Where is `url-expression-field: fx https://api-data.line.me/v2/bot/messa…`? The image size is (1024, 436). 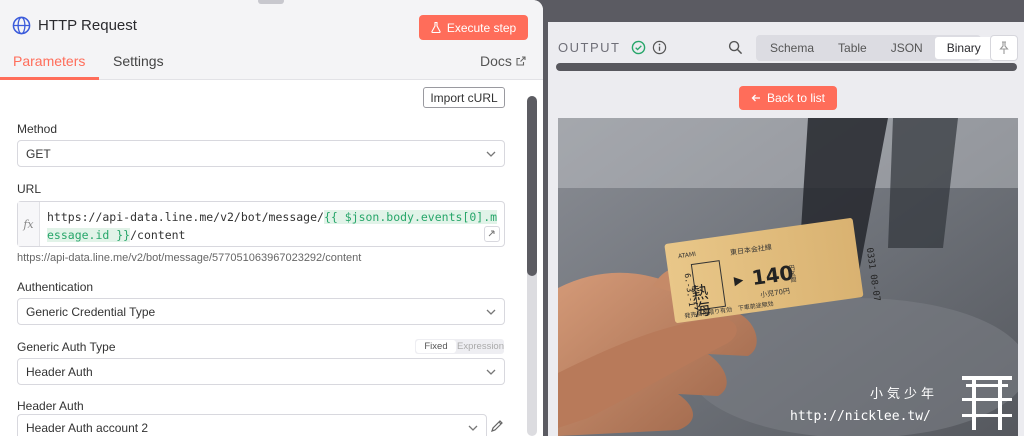 url-expression-field: fx https://api-data.line.me/v2/bot/messa… is located at coordinates (261, 224).